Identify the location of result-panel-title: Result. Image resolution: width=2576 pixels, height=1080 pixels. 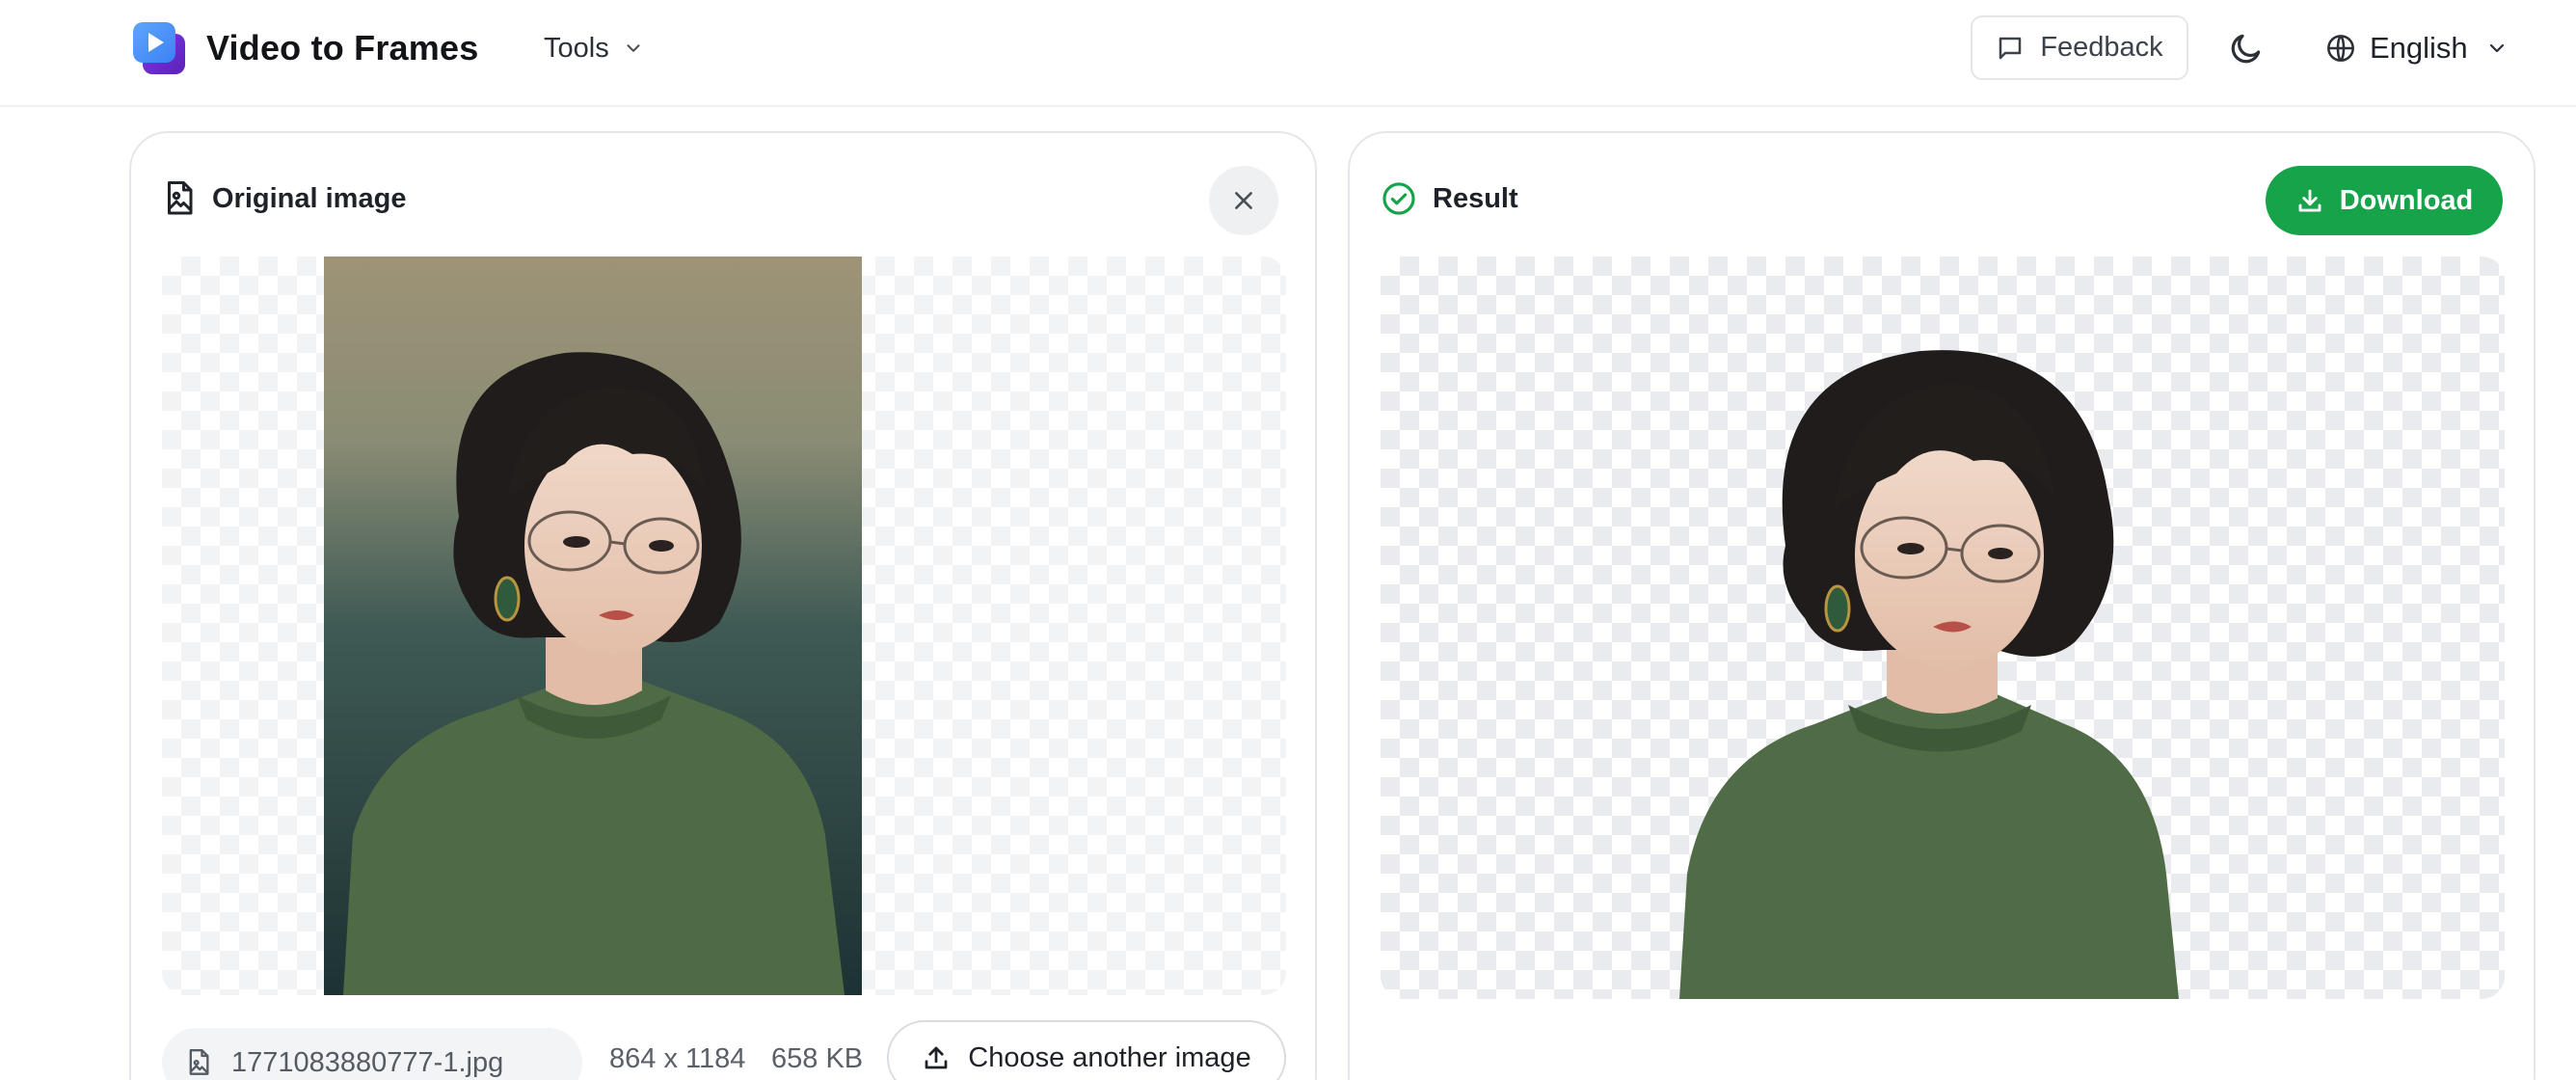
(1476, 198).